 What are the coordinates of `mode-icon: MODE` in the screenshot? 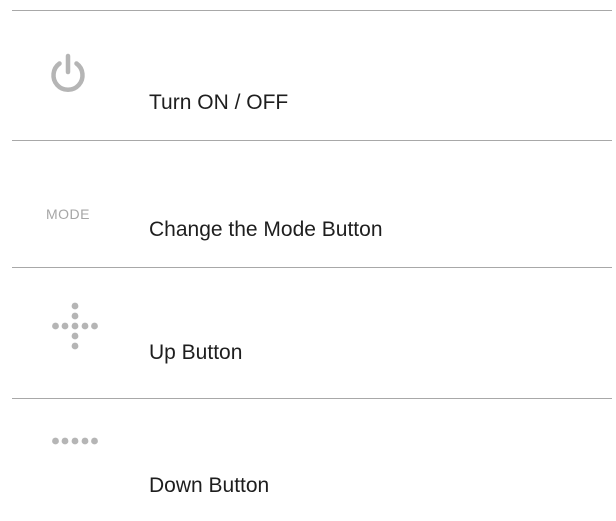 It's located at (68, 214).